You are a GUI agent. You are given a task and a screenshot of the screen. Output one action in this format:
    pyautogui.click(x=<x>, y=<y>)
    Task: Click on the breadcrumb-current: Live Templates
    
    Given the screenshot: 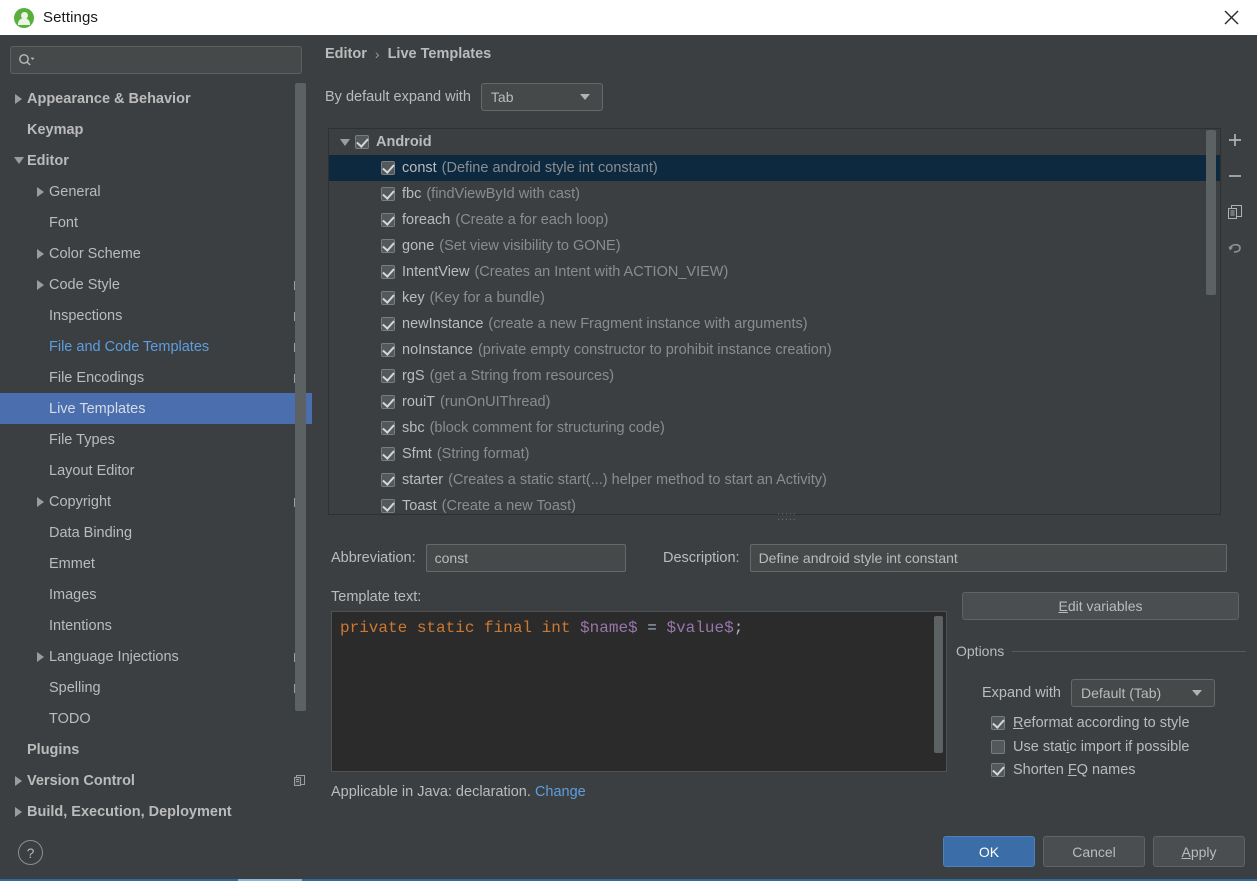 What is the action you would take?
    pyautogui.click(x=439, y=54)
    